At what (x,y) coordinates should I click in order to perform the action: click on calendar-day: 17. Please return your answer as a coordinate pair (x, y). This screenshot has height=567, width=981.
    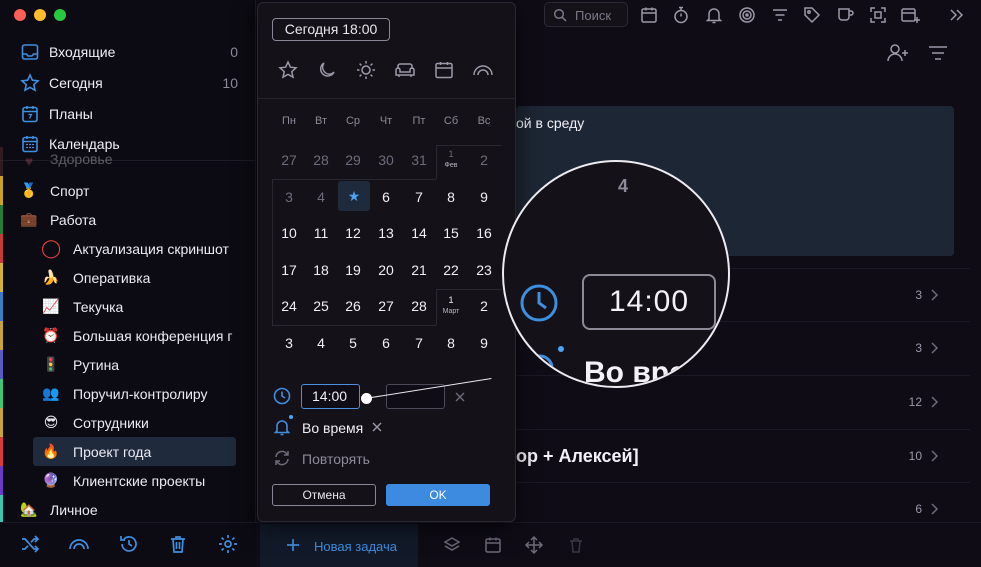
    Looking at the image, I should click on (289, 270).